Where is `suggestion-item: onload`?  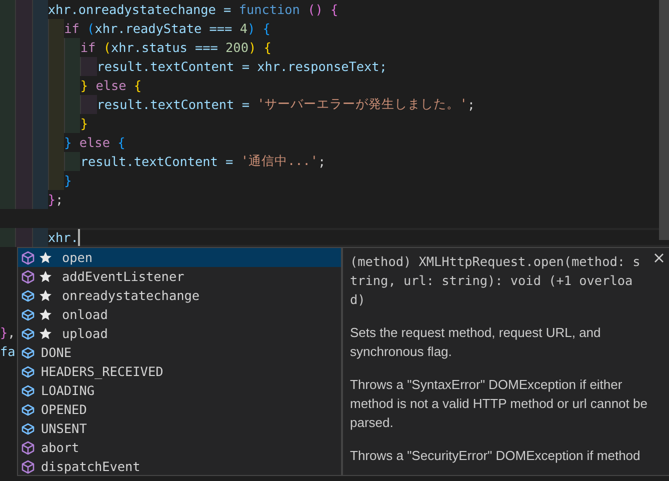 suggestion-item: onload is located at coordinates (179, 314).